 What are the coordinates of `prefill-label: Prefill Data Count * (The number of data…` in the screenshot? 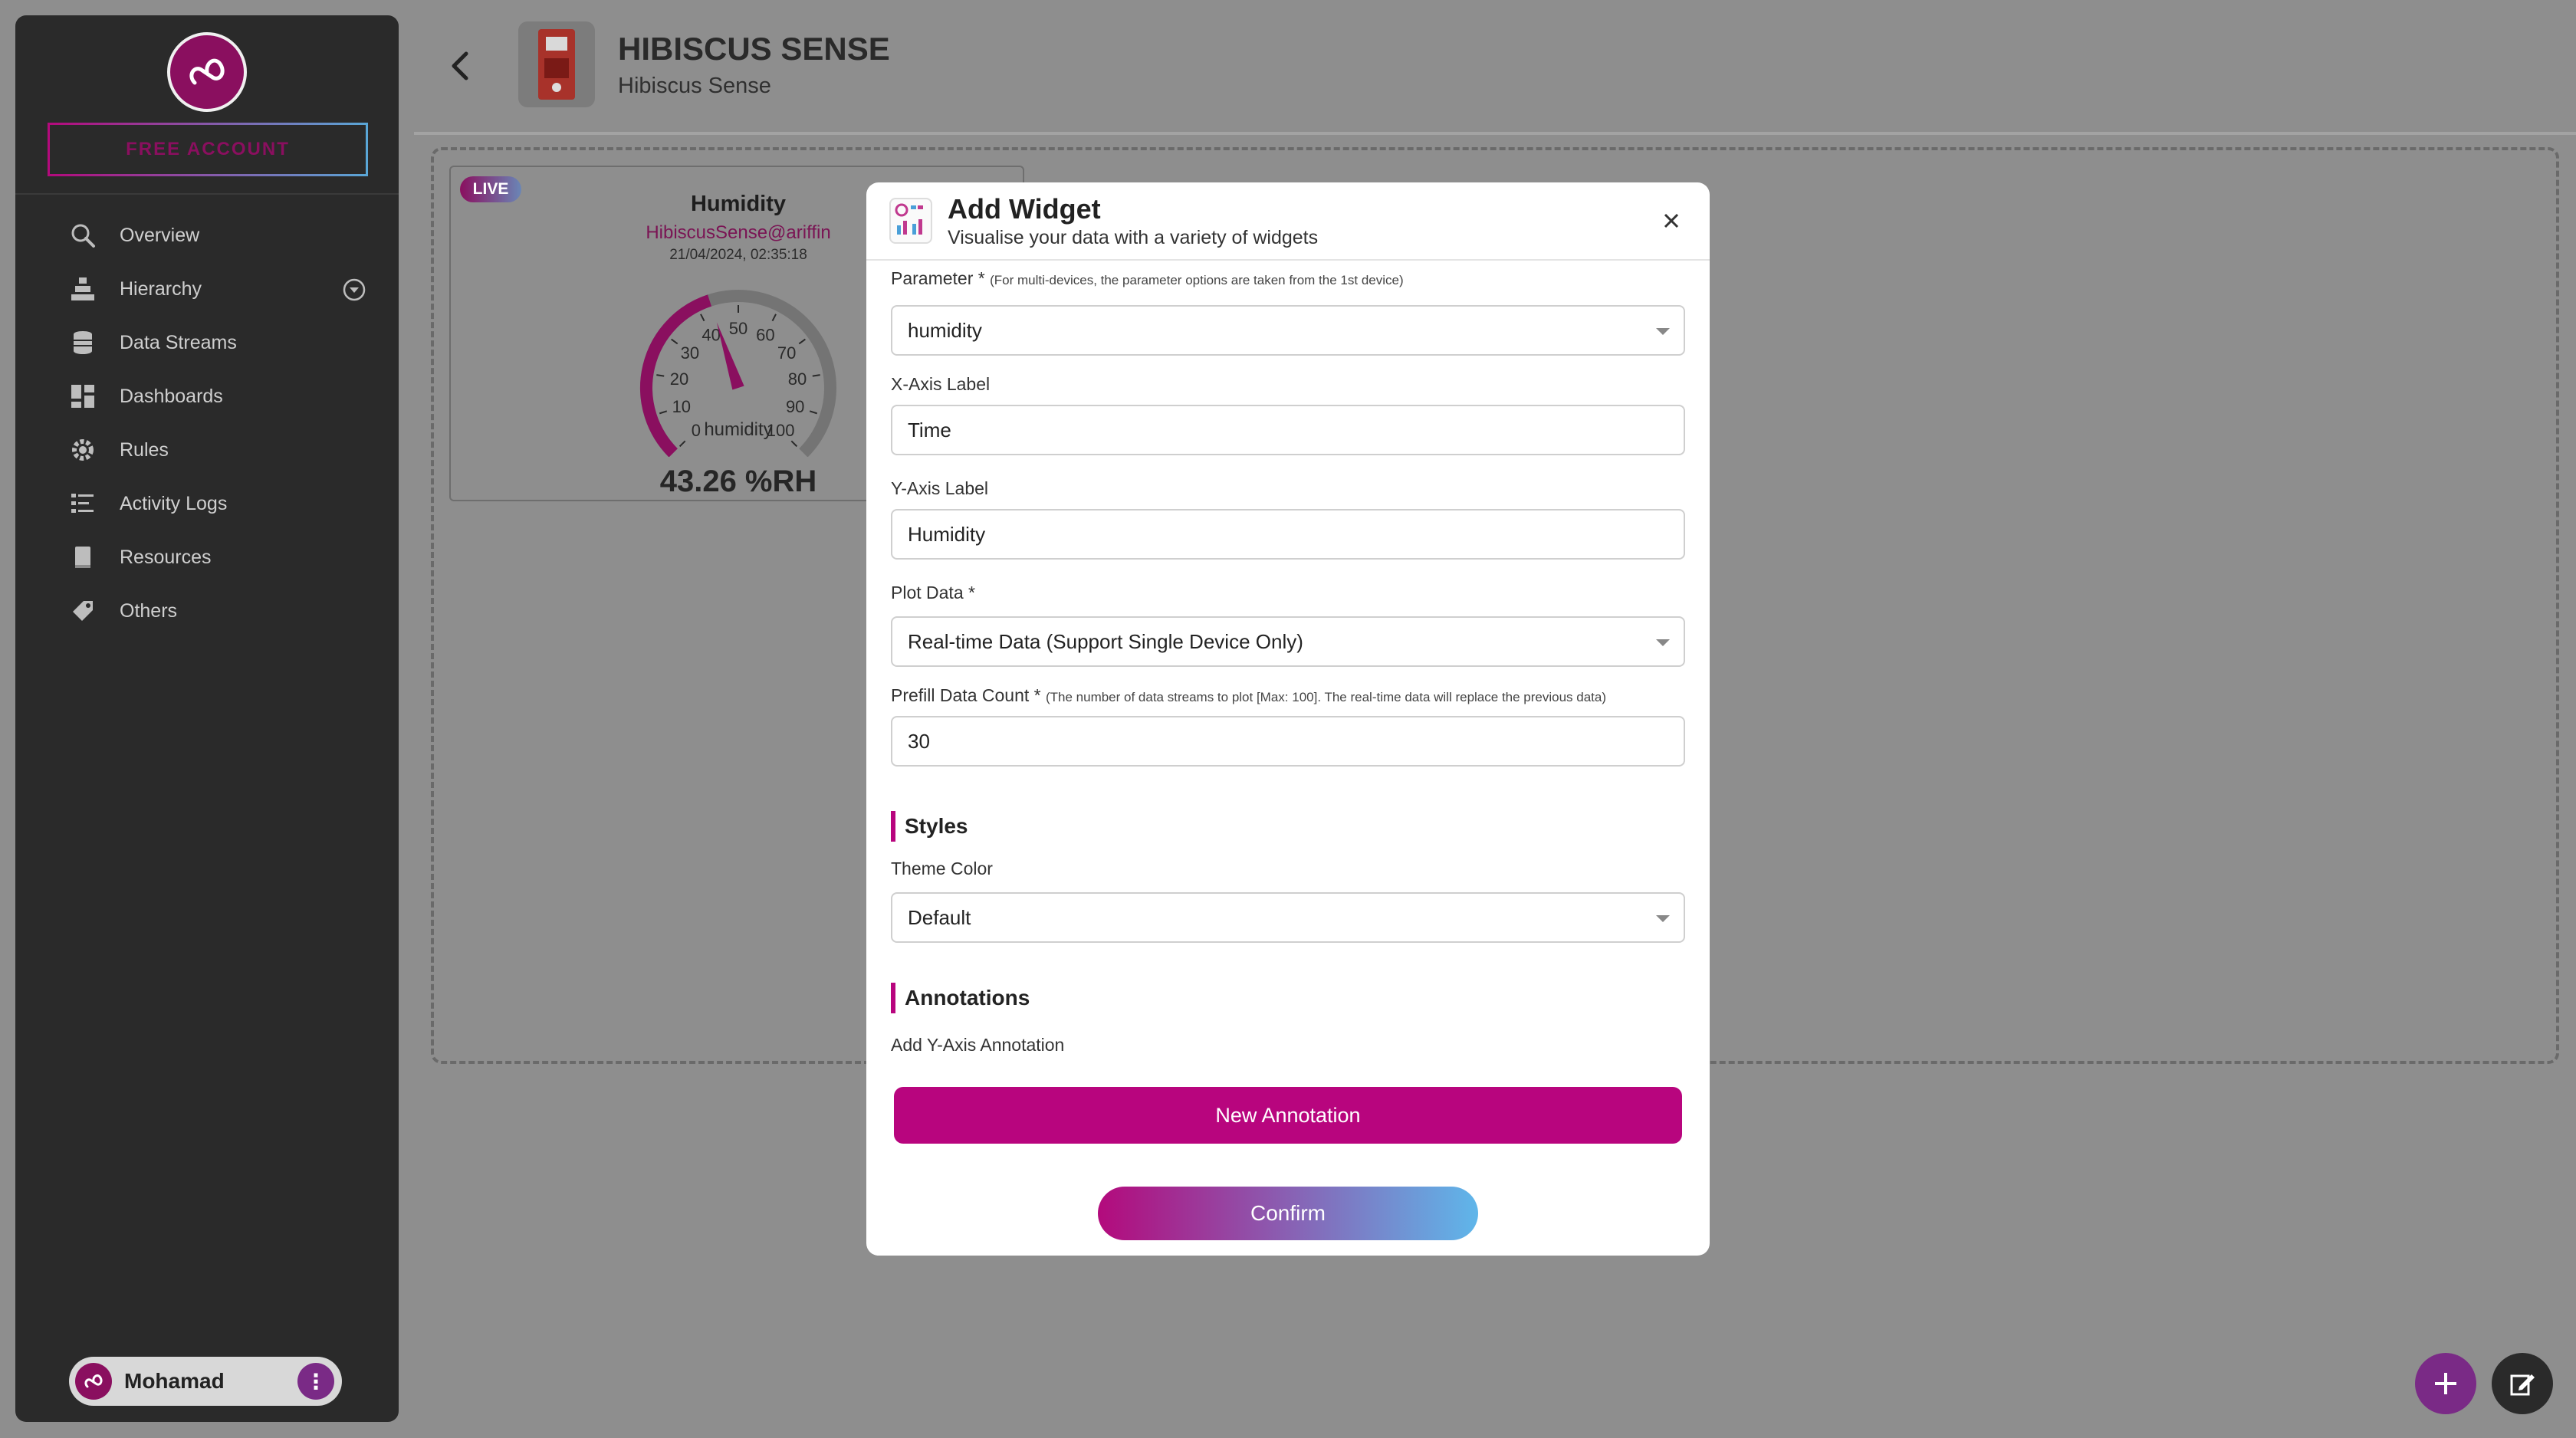 It's located at (1248, 695).